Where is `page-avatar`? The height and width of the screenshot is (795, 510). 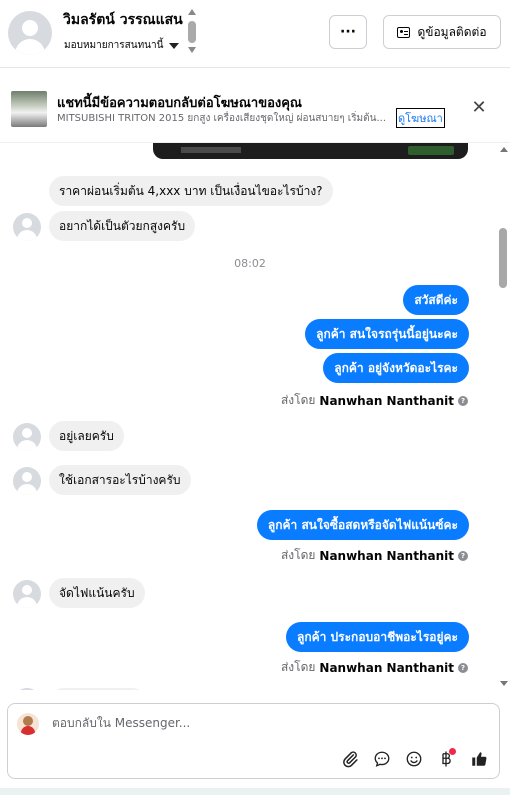 page-avatar is located at coordinates (28, 724).